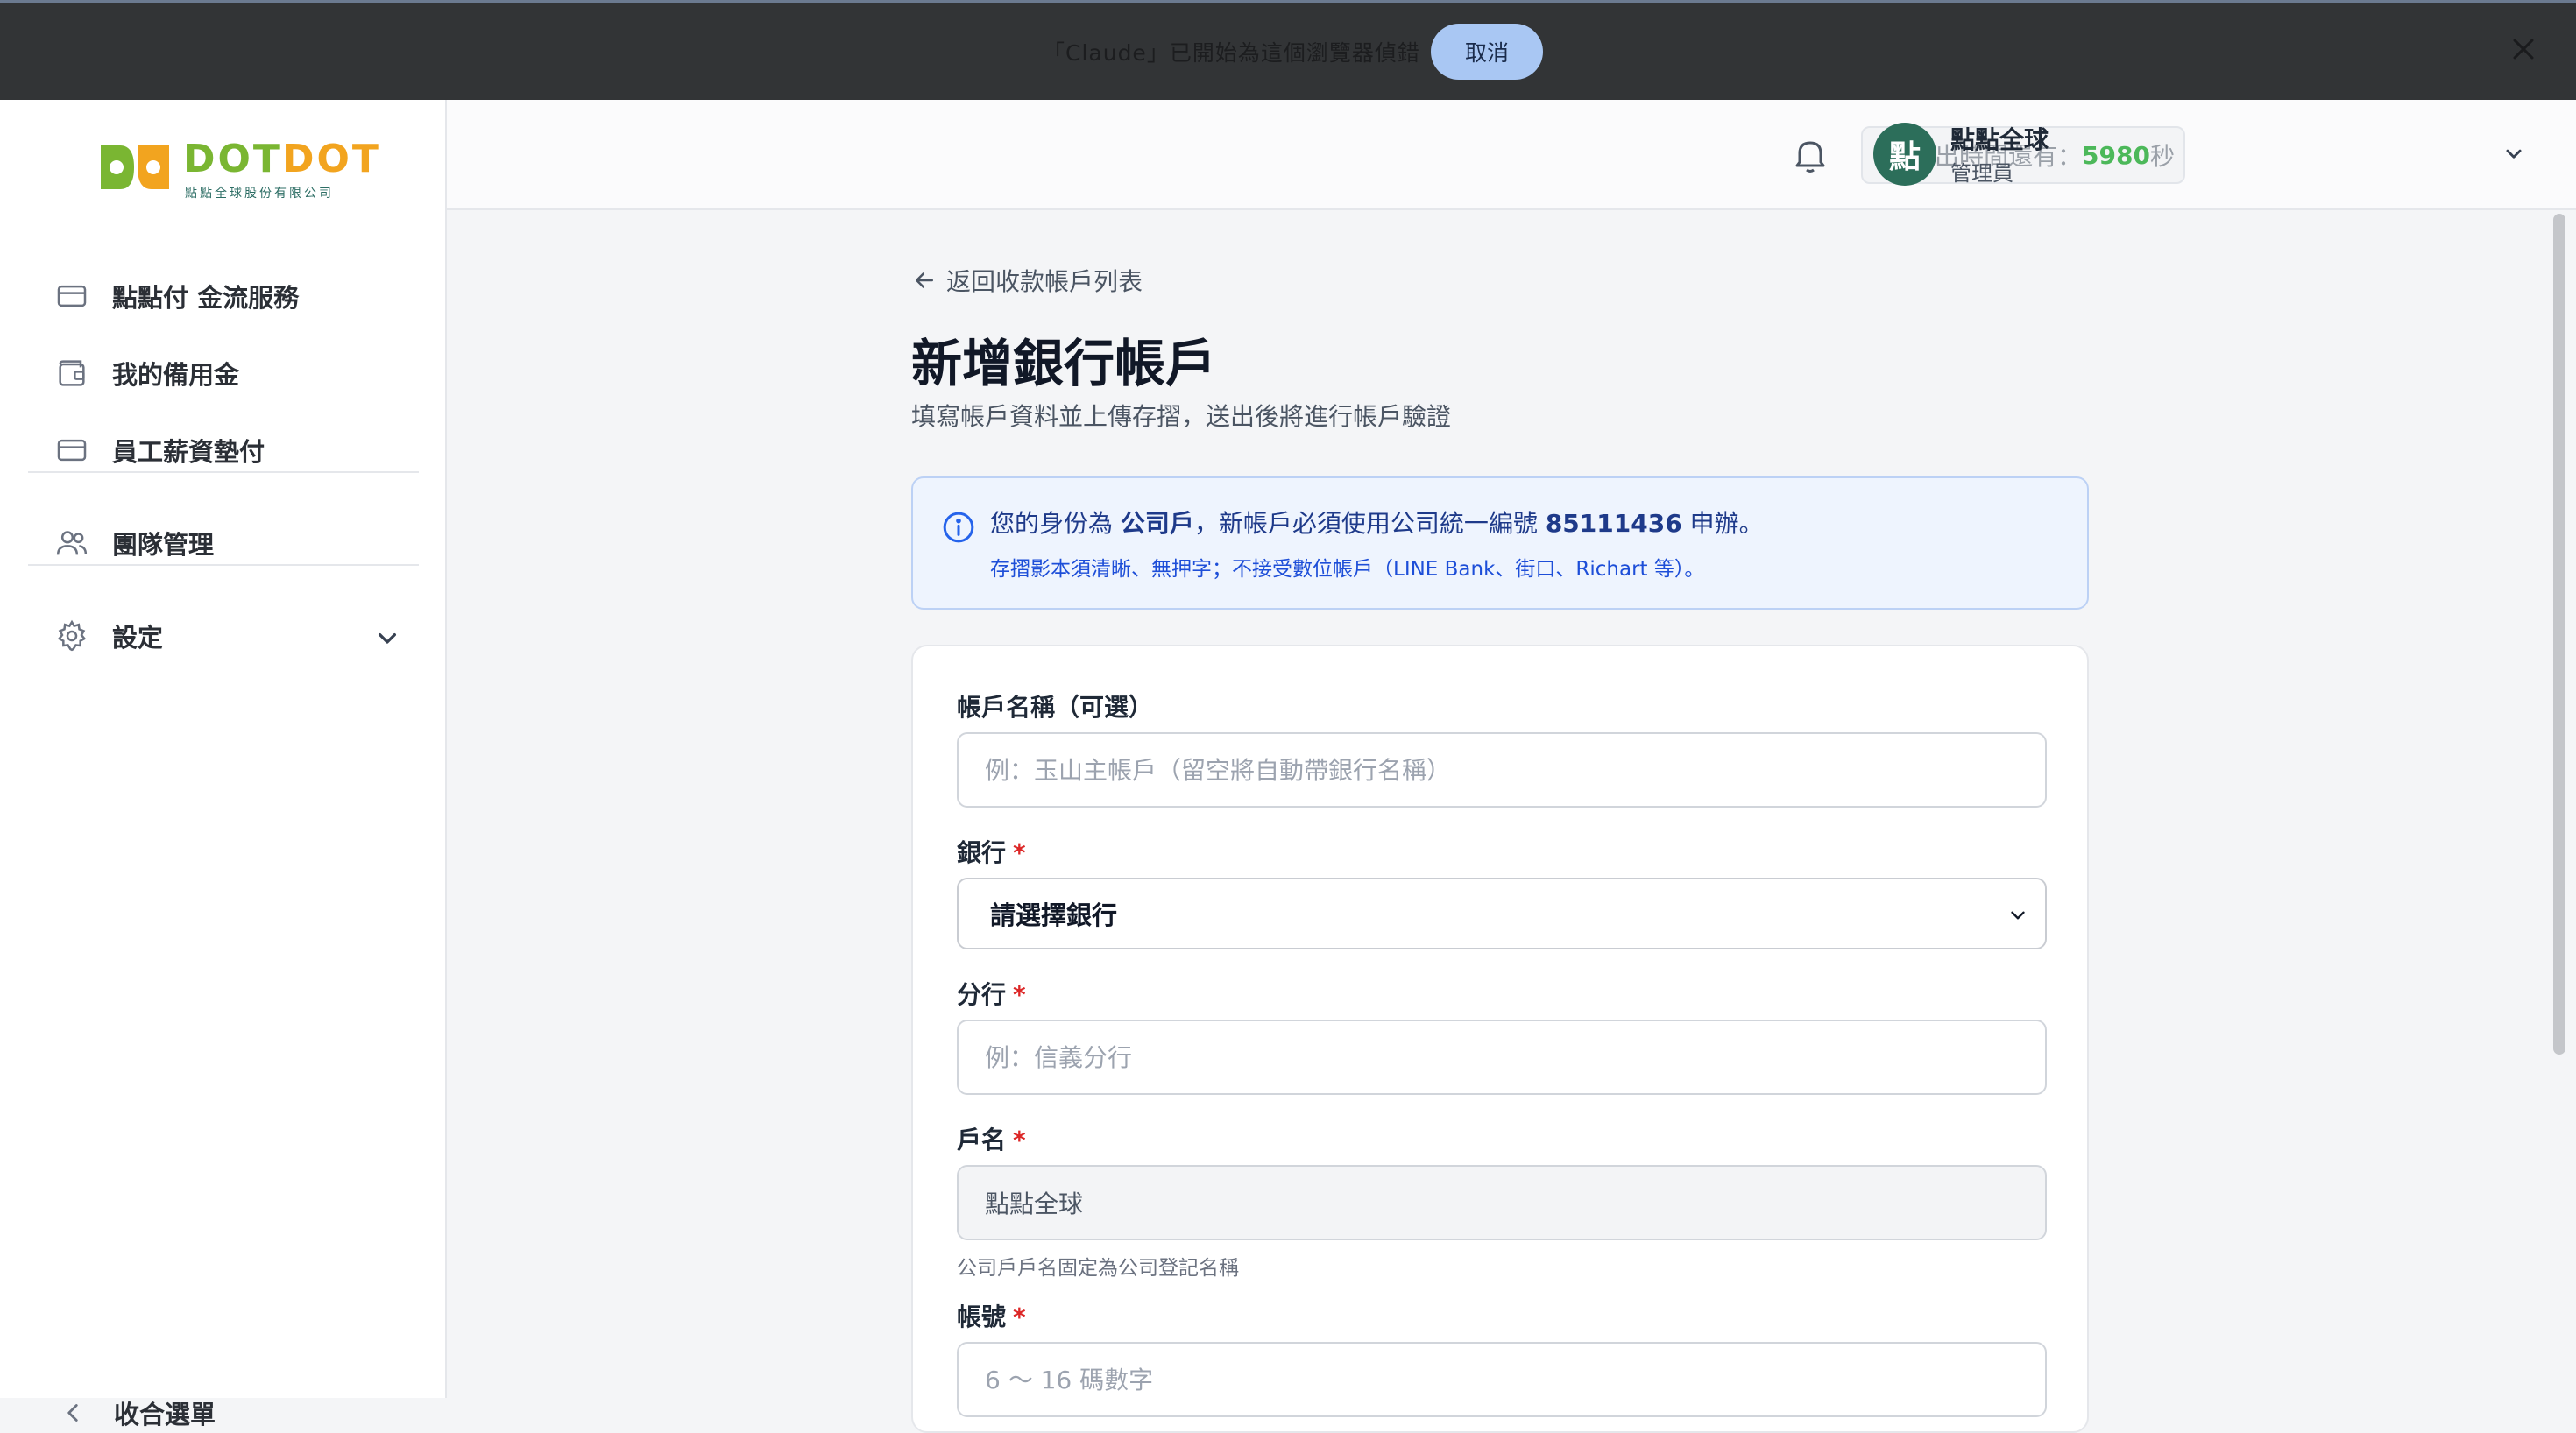 The width and height of the screenshot is (2576, 1433). I want to click on sidebar-item-petty-cash: 我的備用金, so click(229, 373).